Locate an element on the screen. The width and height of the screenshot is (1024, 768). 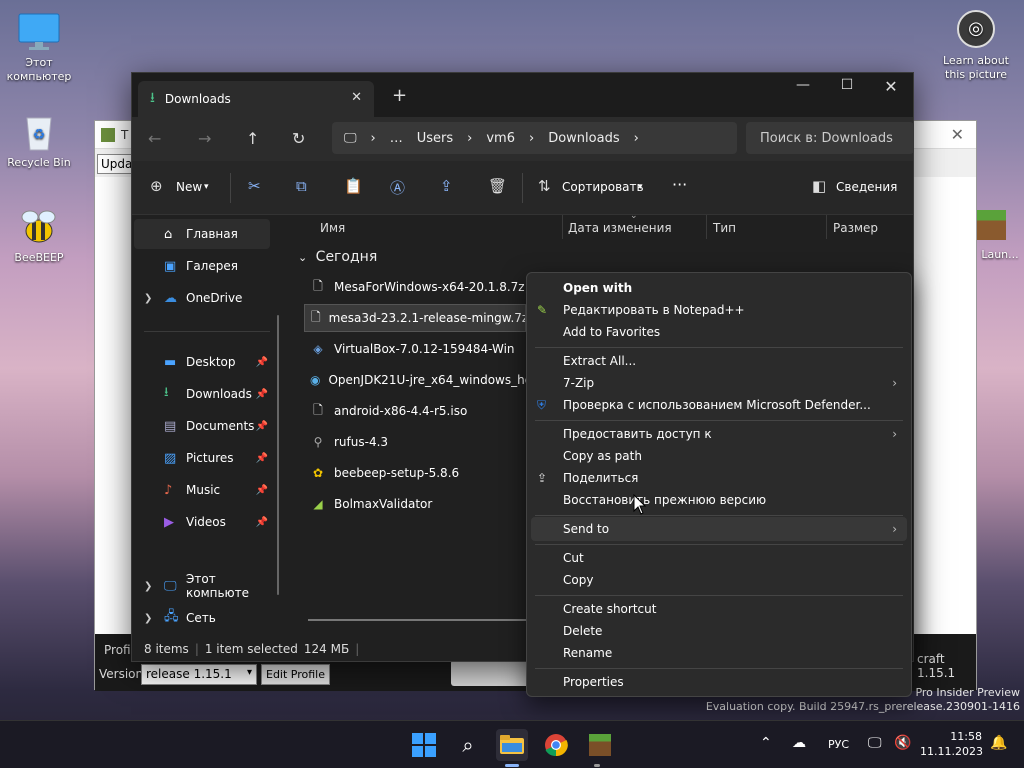
close-button: ✕ is located at coordinates (891, 86).